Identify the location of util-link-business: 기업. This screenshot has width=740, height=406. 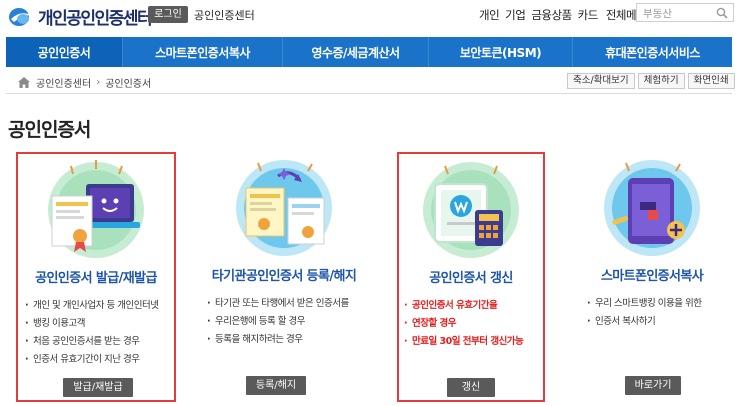
(515, 15).